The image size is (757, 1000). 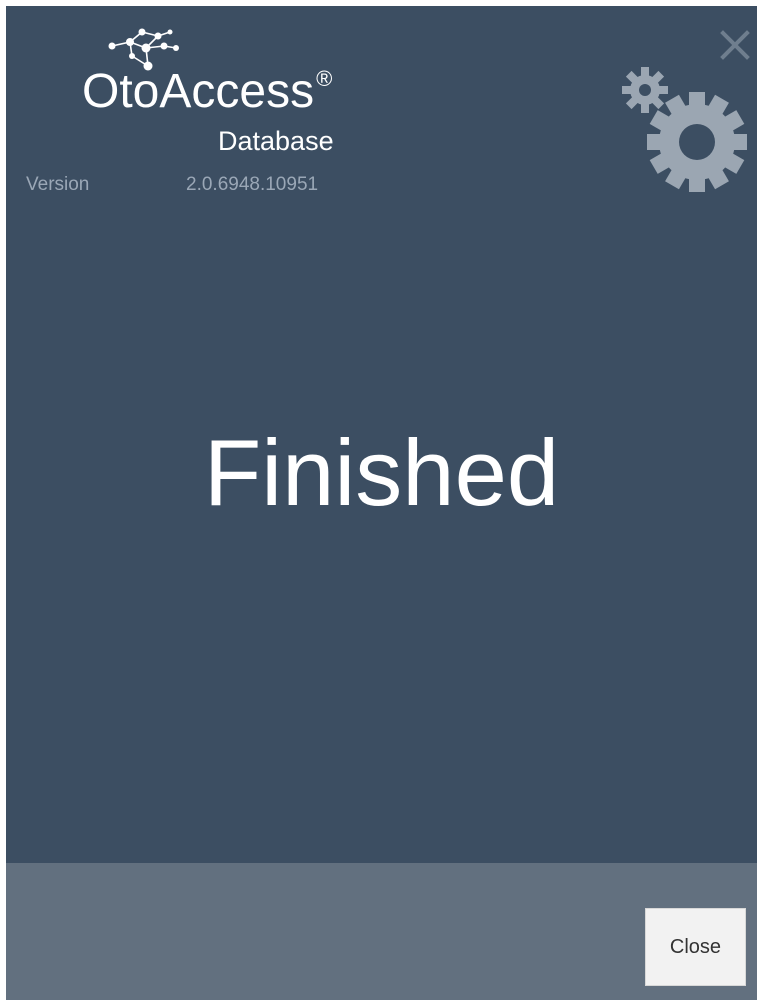 I want to click on otoaccess-logo: OtoAccess® Database, so click(x=232, y=96).